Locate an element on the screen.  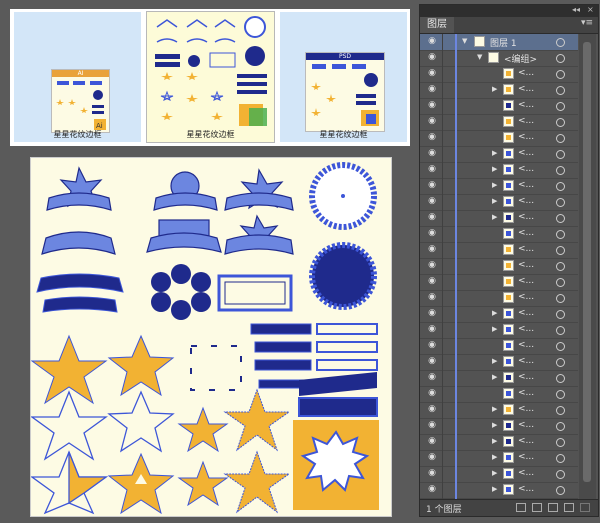
new-layer-icon is located at coordinates (569, 507).